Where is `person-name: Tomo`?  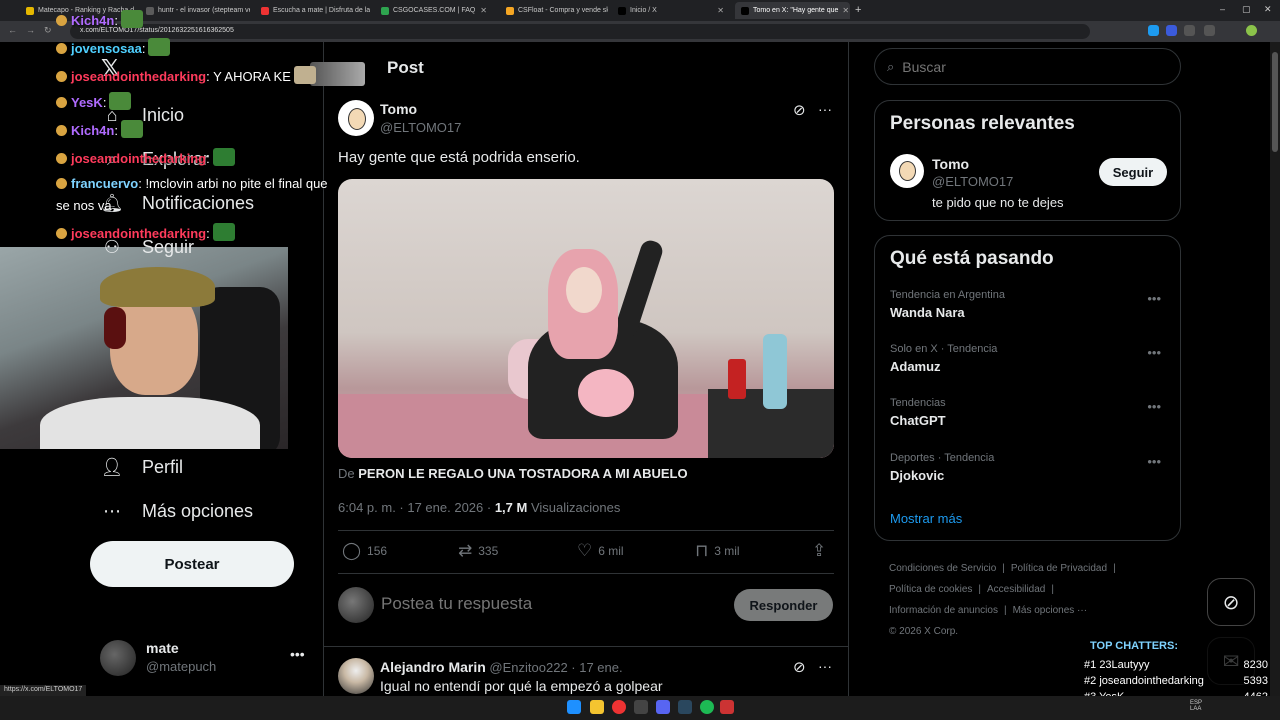 person-name: Tomo is located at coordinates (950, 164).